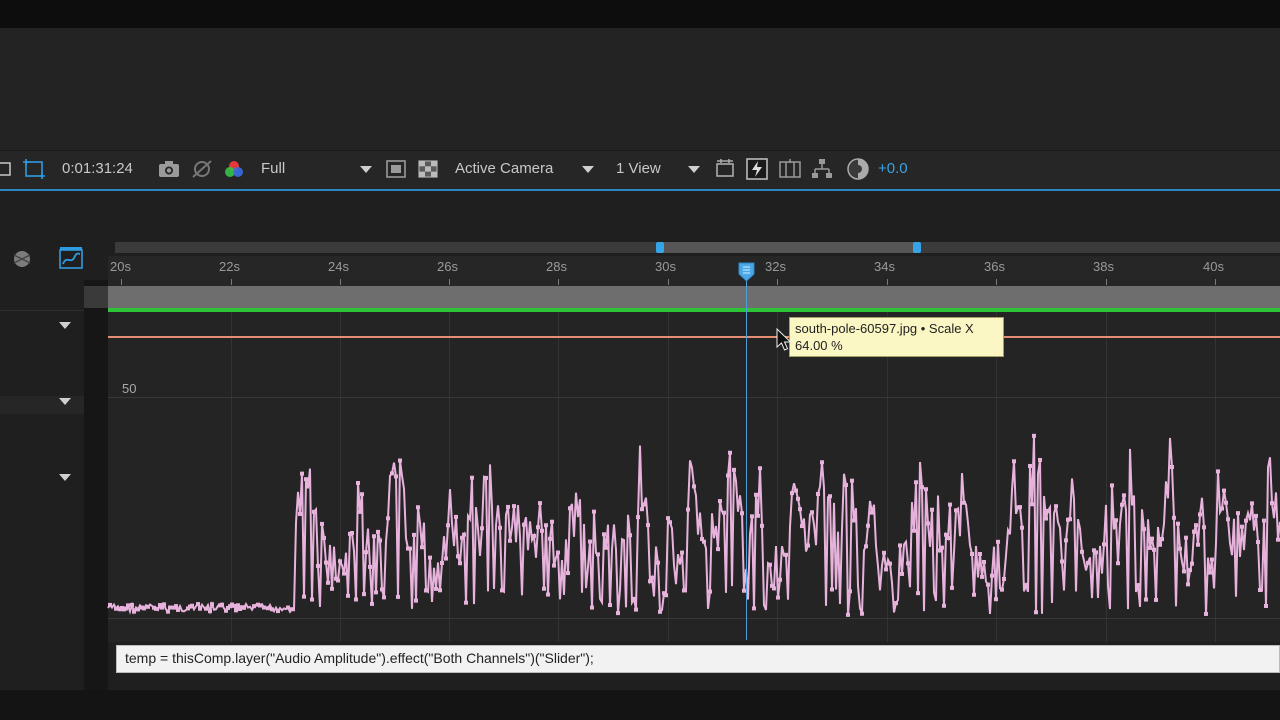 This screenshot has height=720, width=1280. What do you see at coordinates (120, 266) in the screenshot?
I see `tick-label: 20s` at bounding box center [120, 266].